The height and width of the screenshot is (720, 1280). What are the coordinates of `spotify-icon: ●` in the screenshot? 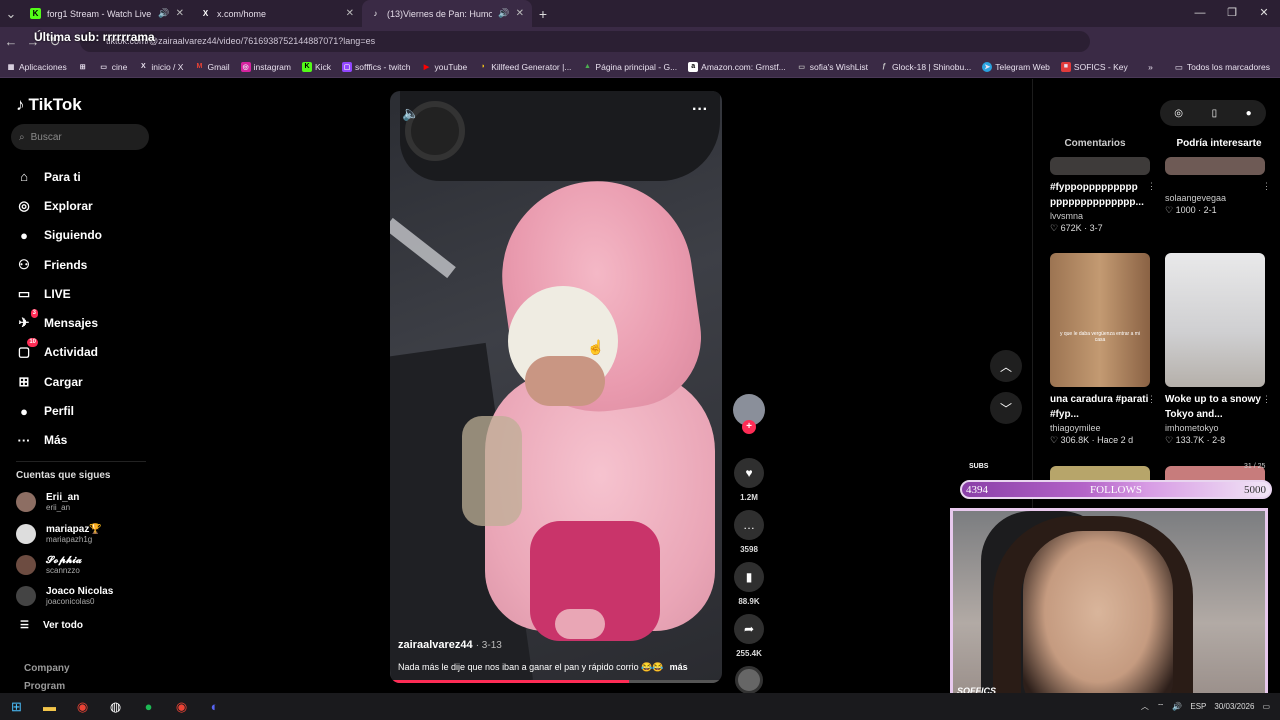 It's located at (148, 706).